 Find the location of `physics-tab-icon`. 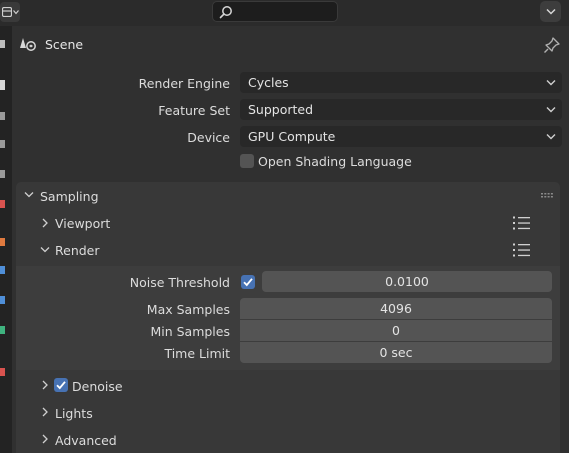

physics-tab-icon is located at coordinates (2, 330).